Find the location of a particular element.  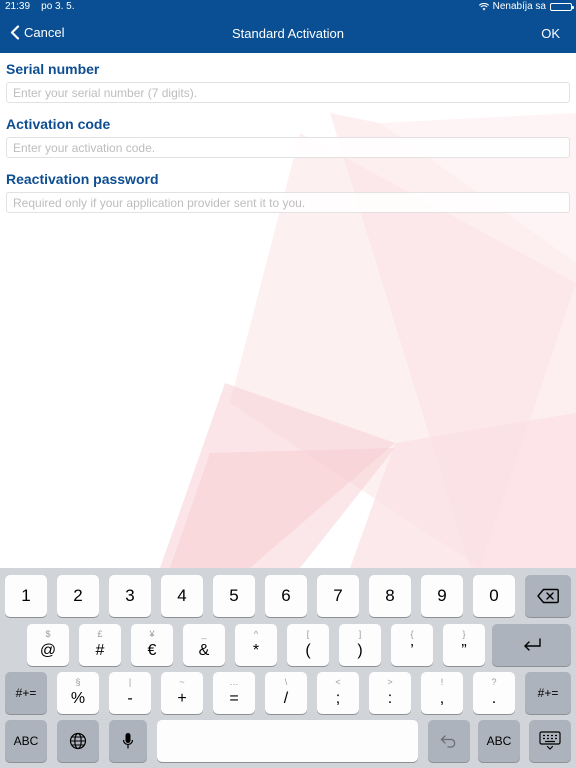

keyboard-dismiss-key is located at coordinates (550, 741).